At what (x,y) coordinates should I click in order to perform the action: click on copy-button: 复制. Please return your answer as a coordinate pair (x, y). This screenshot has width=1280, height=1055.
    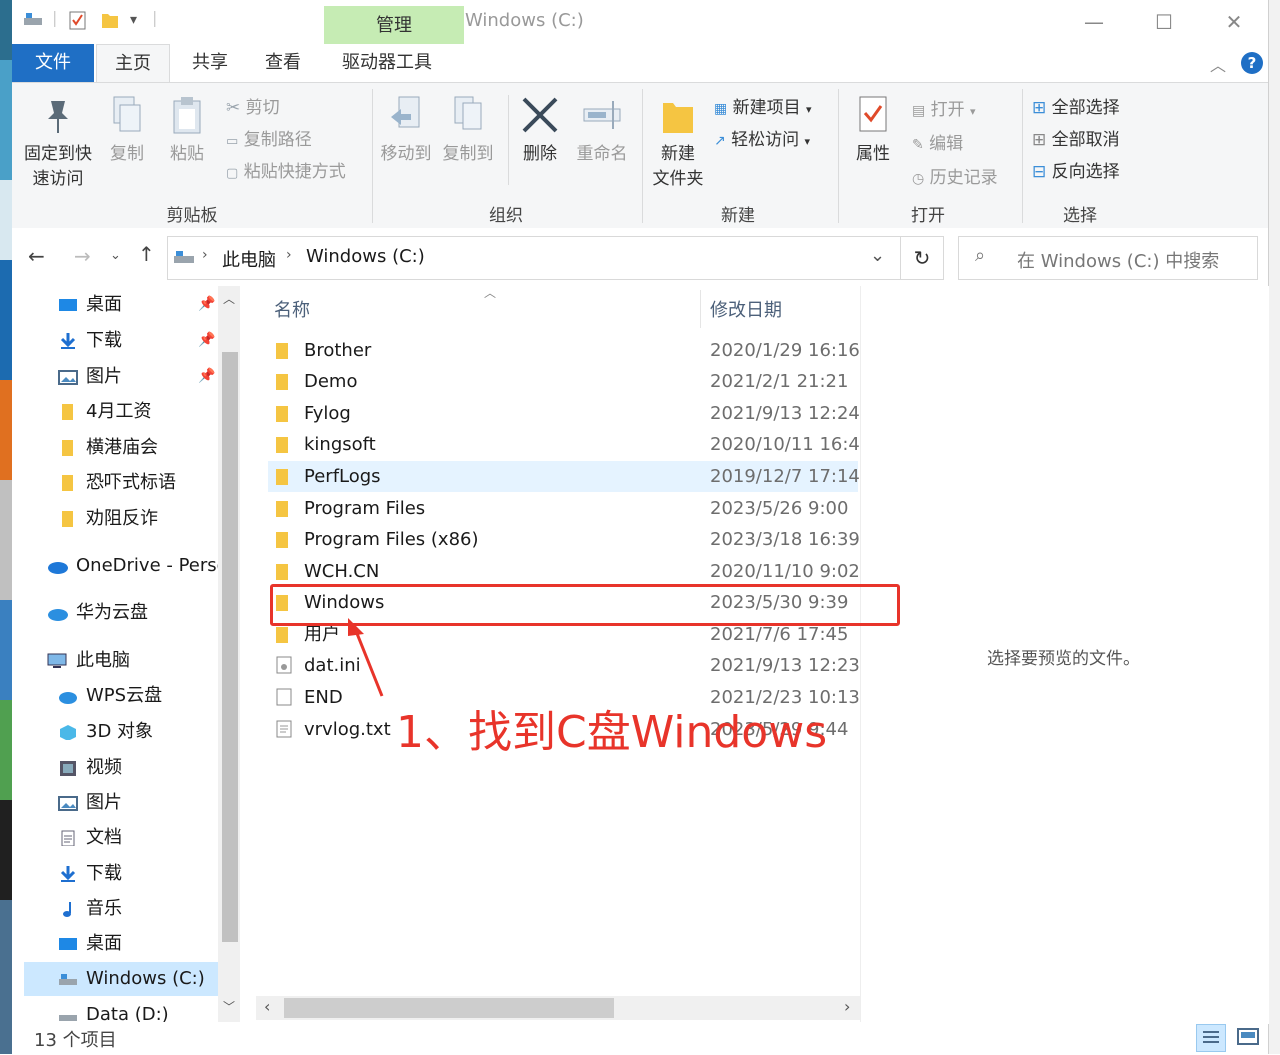
    Looking at the image, I should click on (127, 129).